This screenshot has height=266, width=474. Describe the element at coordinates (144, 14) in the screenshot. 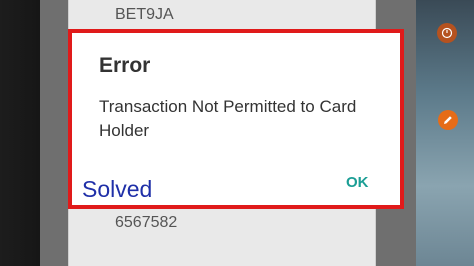

I see `bet9ja-label: BET9JA` at that location.